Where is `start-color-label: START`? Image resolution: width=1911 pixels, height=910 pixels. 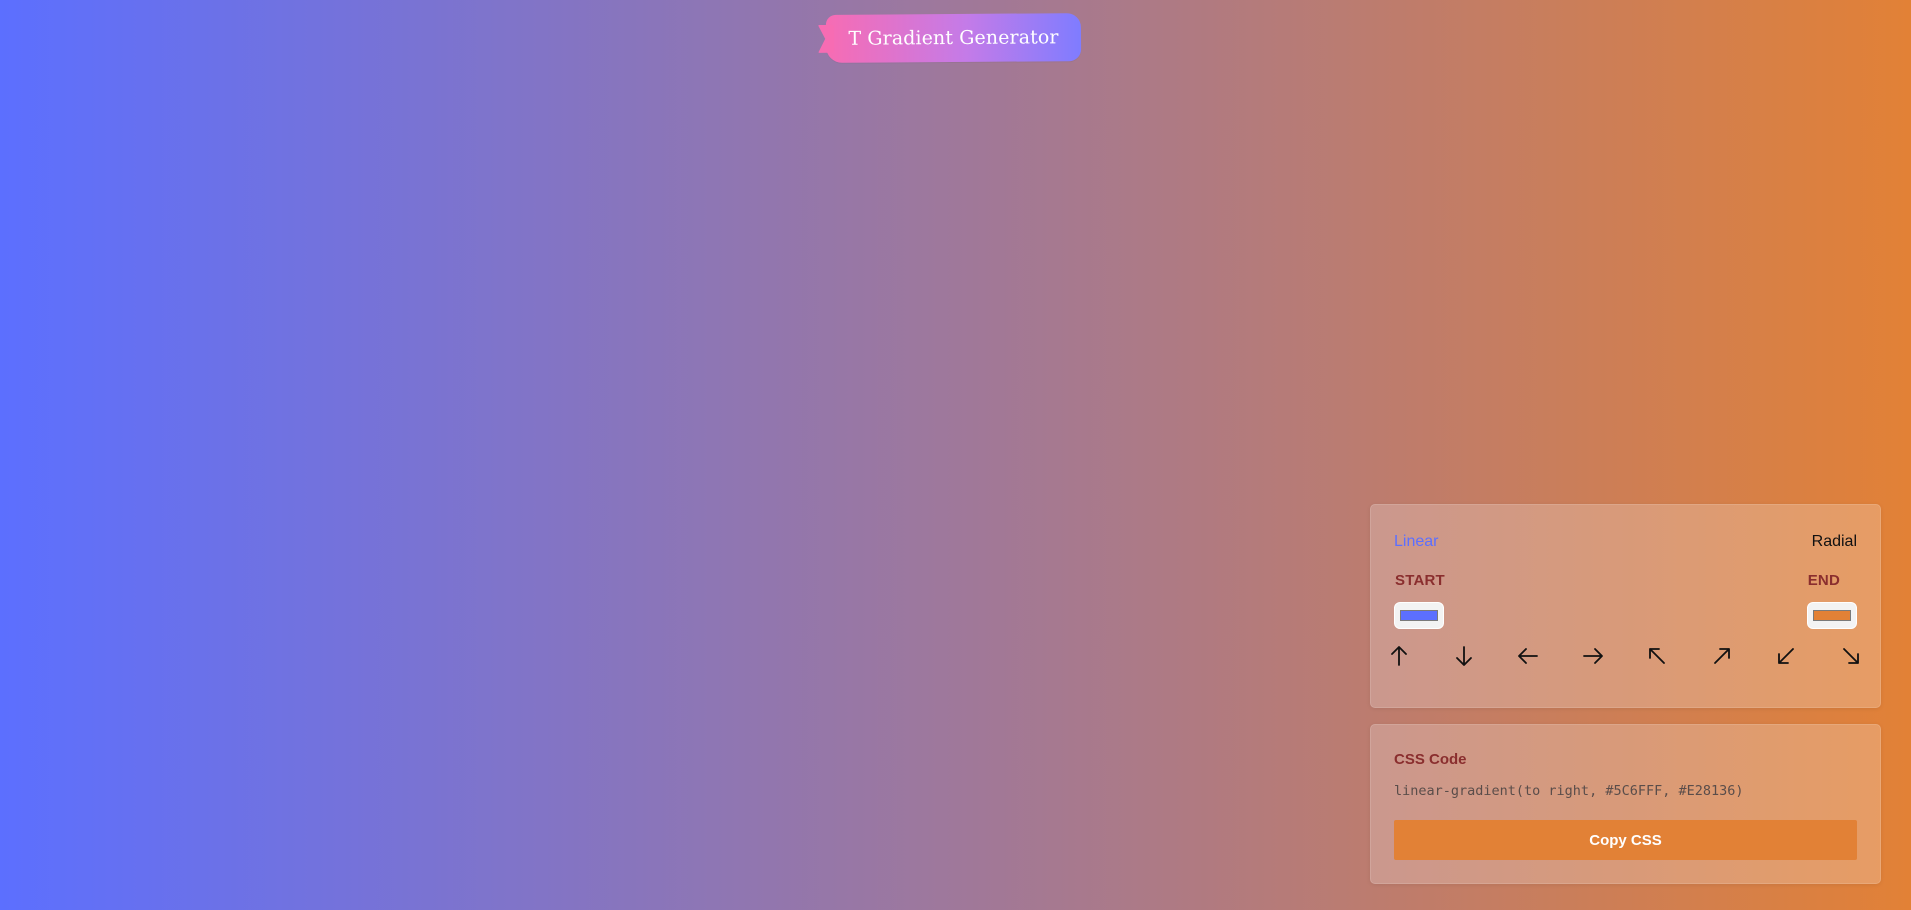
start-color-label: START is located at coordinates (1420, 580).